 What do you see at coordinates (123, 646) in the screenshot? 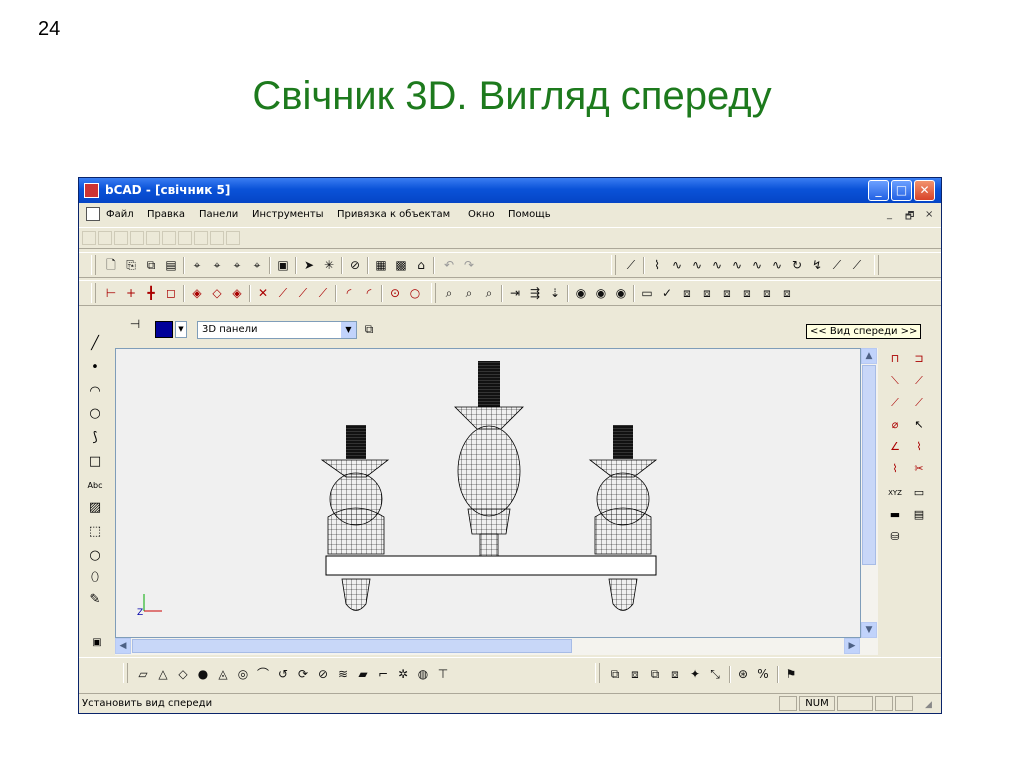
I see `scroll-left-button: ◀` at bounding box center [123, 646].